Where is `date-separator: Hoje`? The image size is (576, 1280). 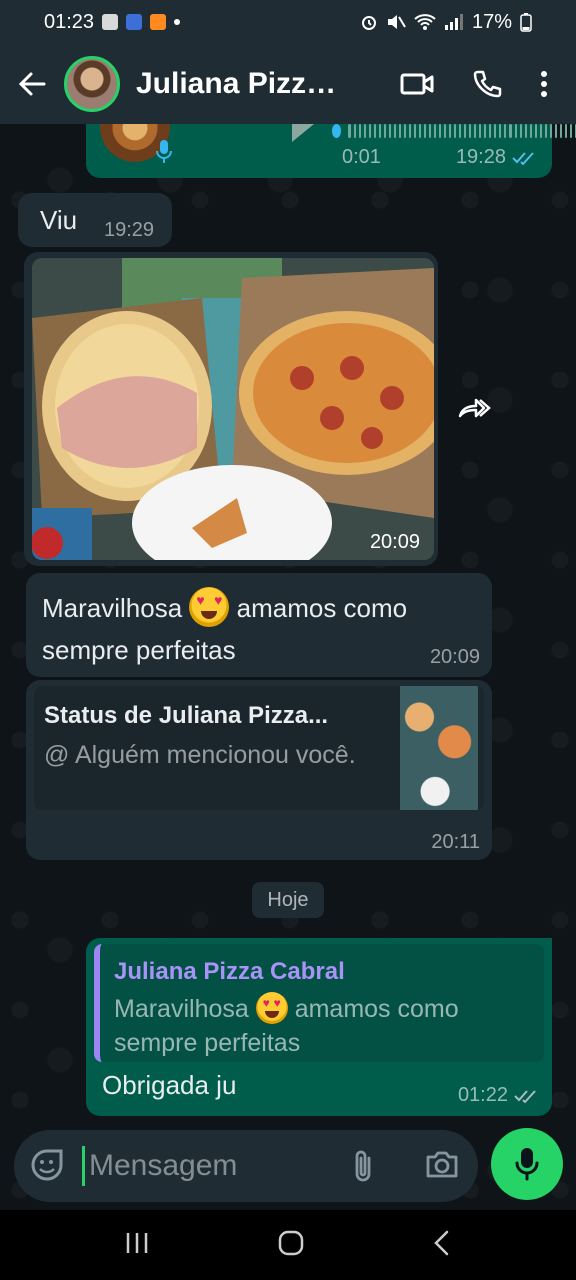 date-separator: Hoje is located at coordinates (288, 900).